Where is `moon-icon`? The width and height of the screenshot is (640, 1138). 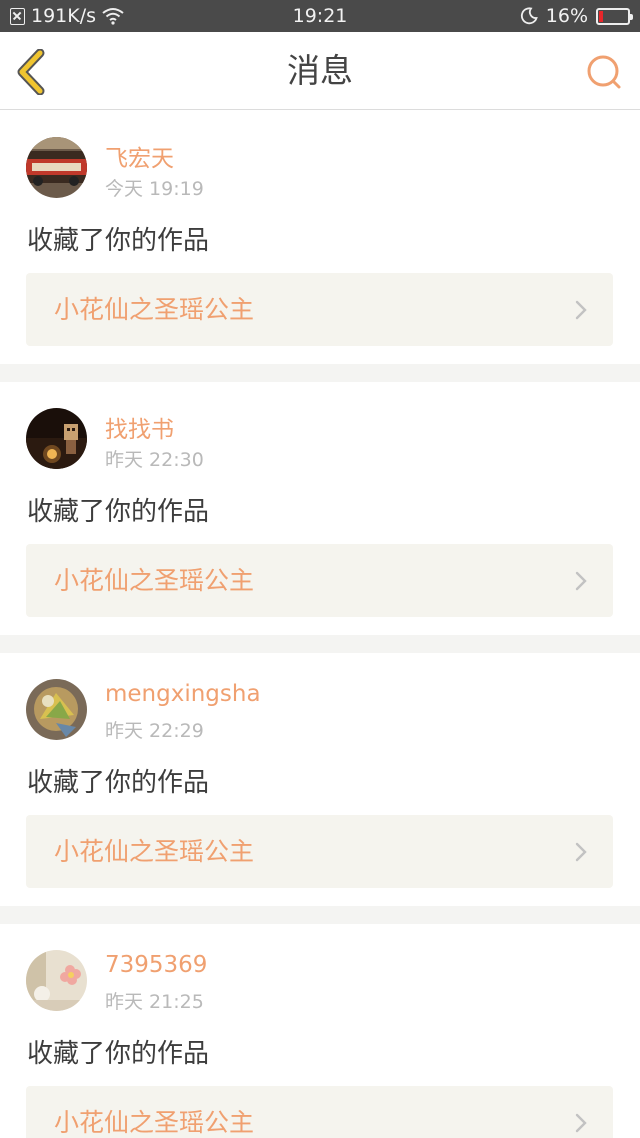
moon-icon is located at coordinates (529, 16).